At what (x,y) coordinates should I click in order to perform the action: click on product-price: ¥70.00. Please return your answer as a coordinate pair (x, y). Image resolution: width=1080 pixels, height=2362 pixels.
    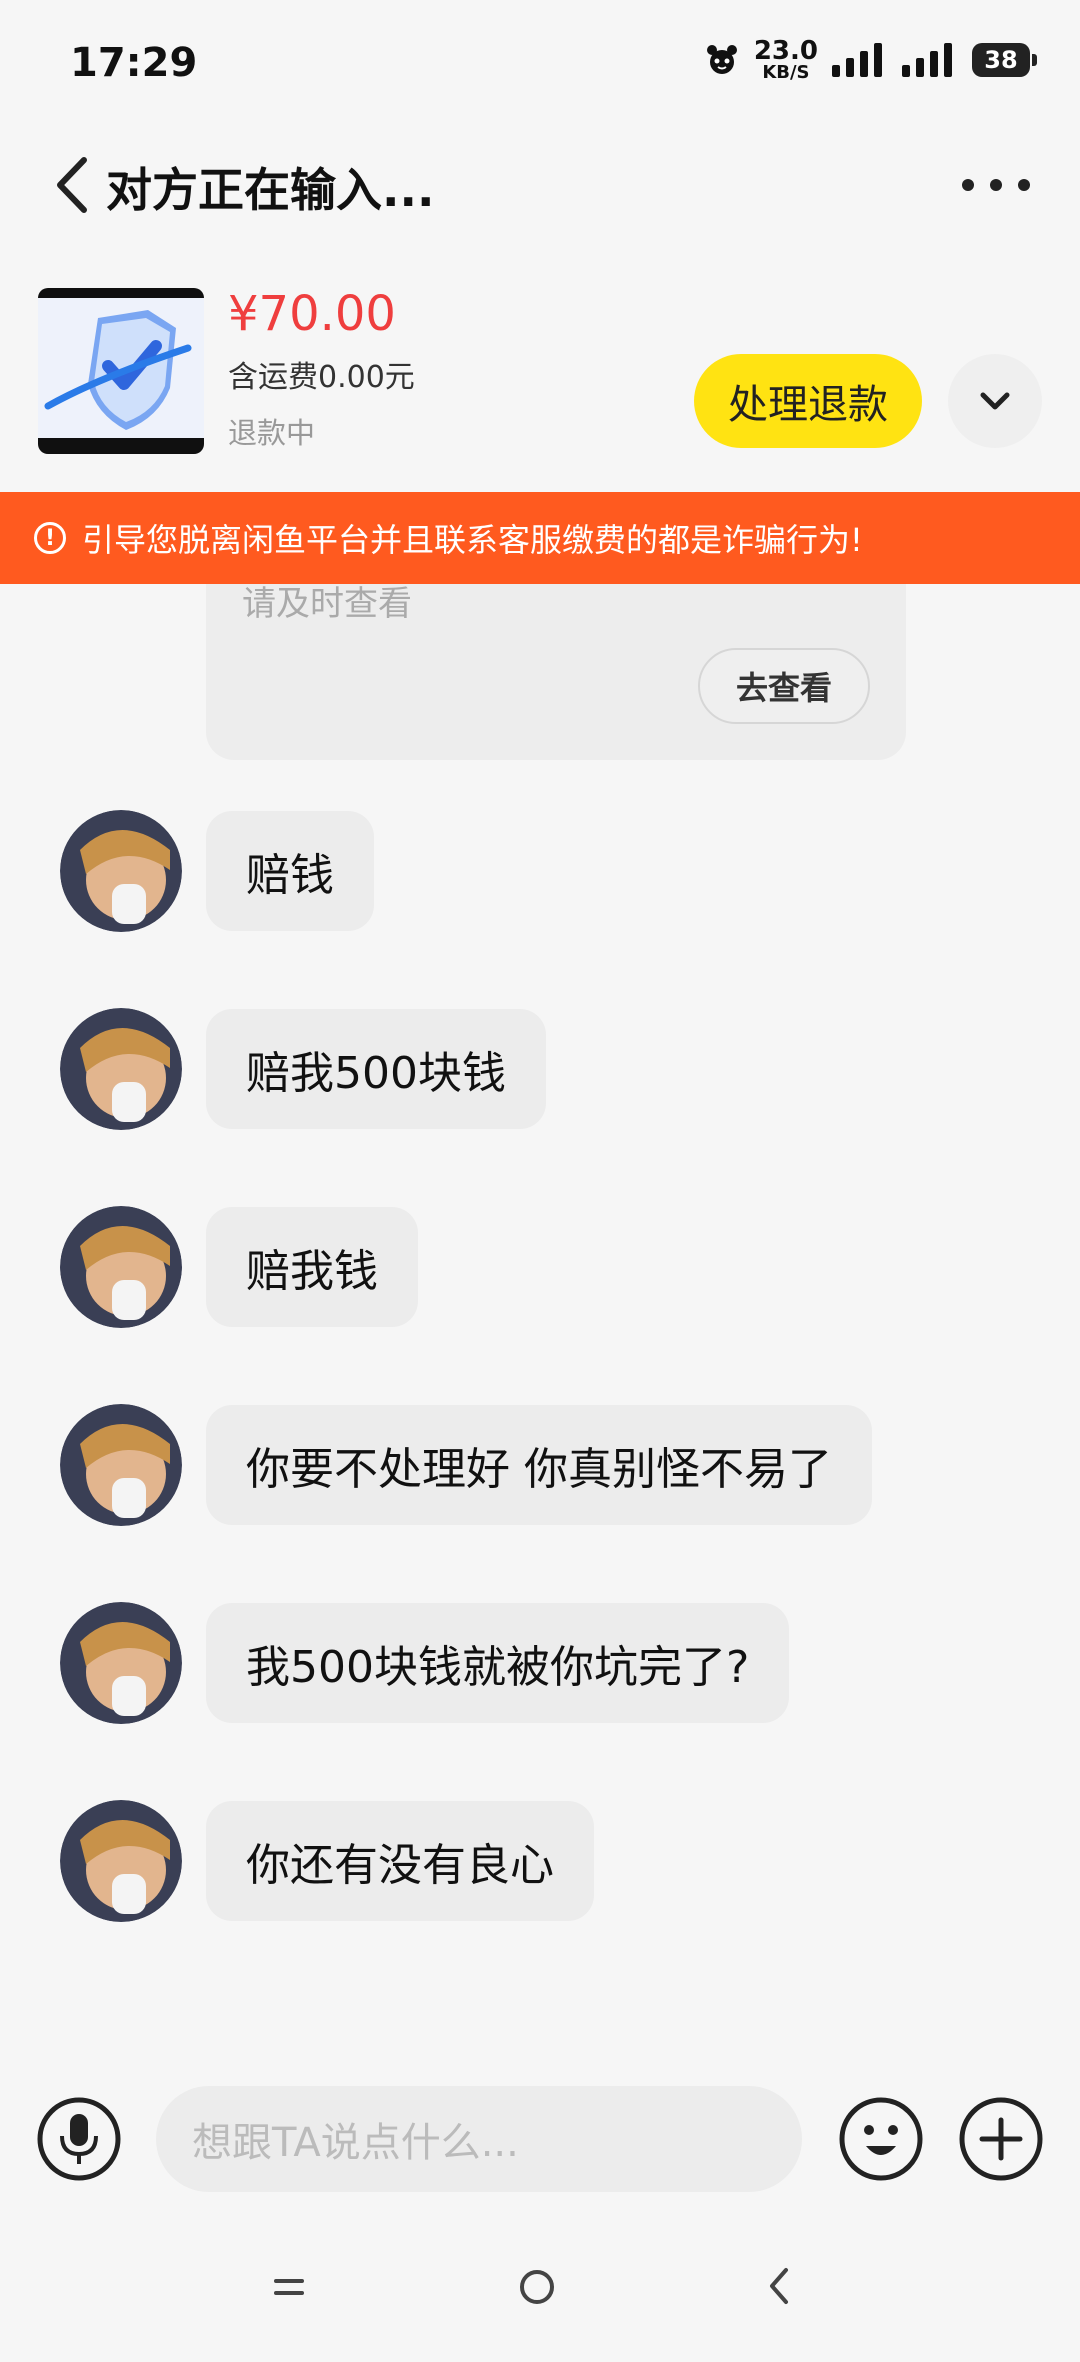
    Looking at the image, I should click on (312, 314).